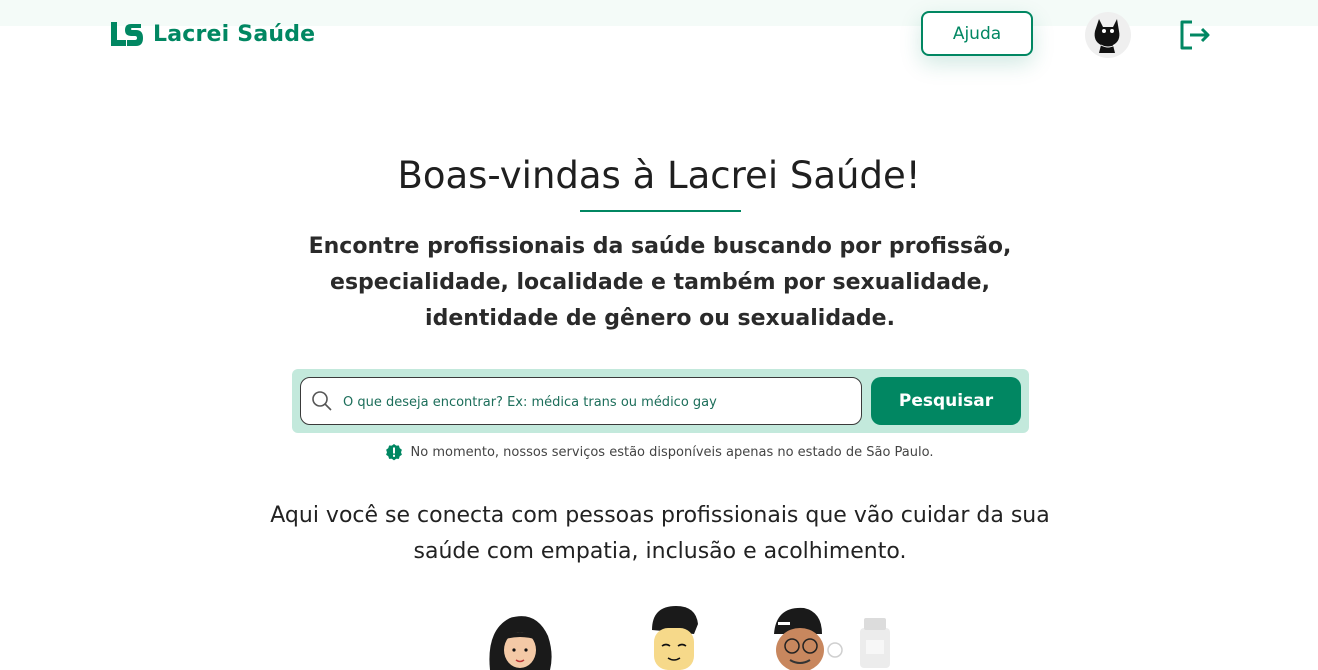 This screenshot has height=670, width=1318. Describe the element at coordinates (322, 401) in the screenshot. I see `search-icon` at that location.